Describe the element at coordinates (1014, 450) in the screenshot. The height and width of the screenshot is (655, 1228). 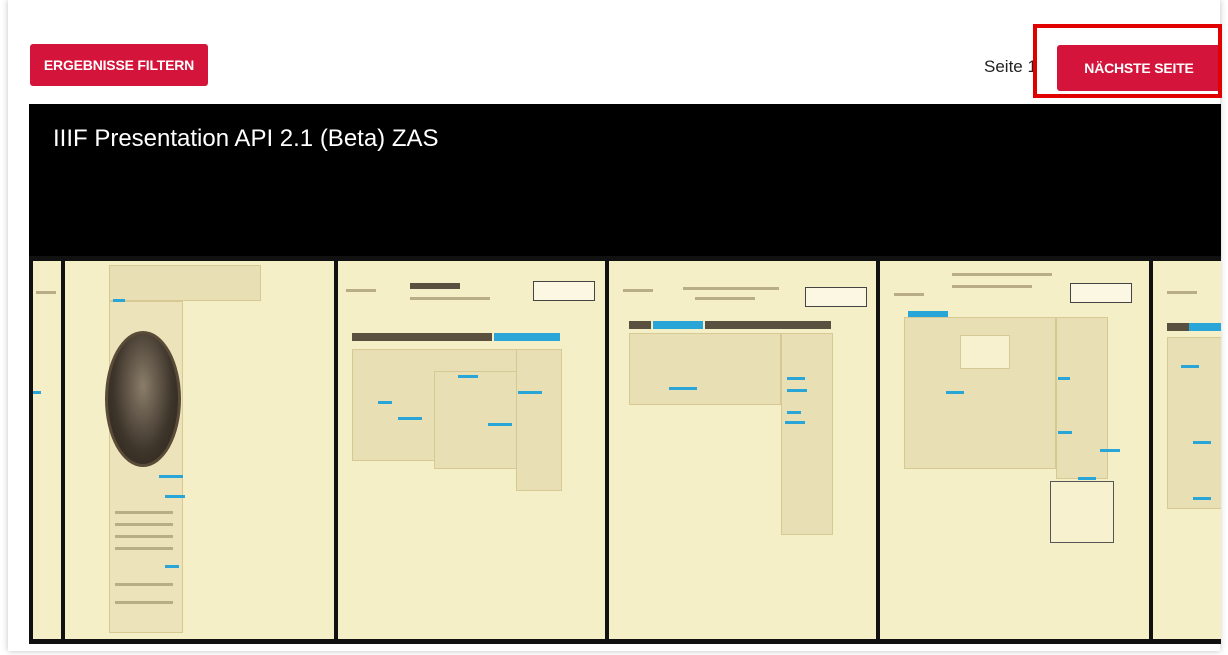
I see `thumbnail-doc-handelszeitung` at that location.